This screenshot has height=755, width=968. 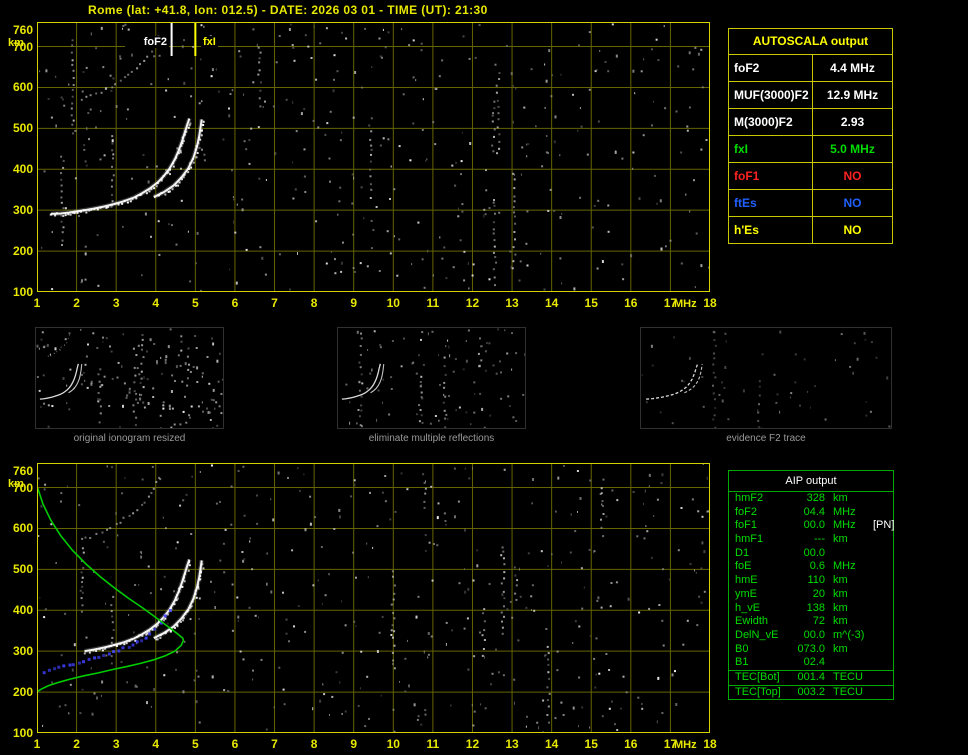 What do you see at coordinates (757, 634) in the screenshot?
I see `aip-row-name: DelN_vE` at bounding box center [757, 634].